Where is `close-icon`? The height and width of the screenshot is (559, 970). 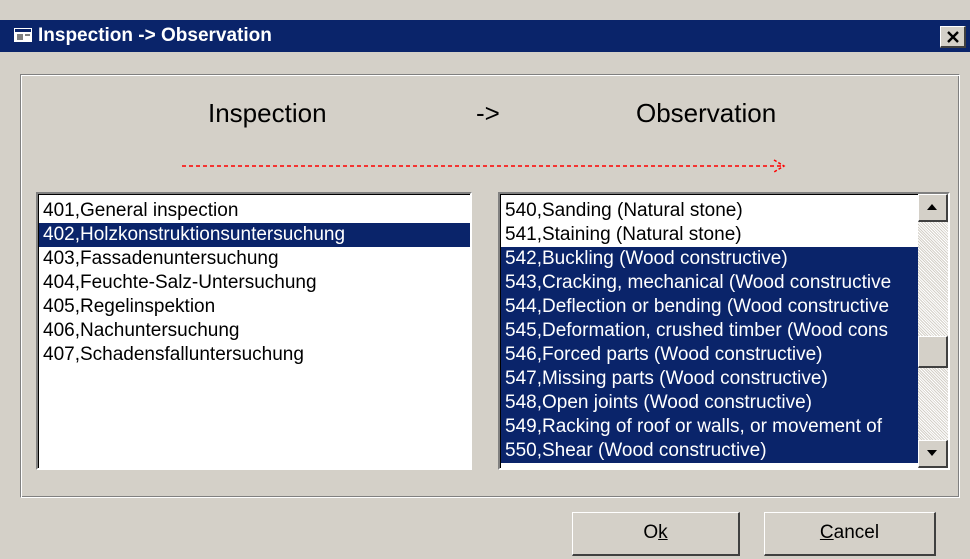
close-icon is located at coordinates (952, 37).